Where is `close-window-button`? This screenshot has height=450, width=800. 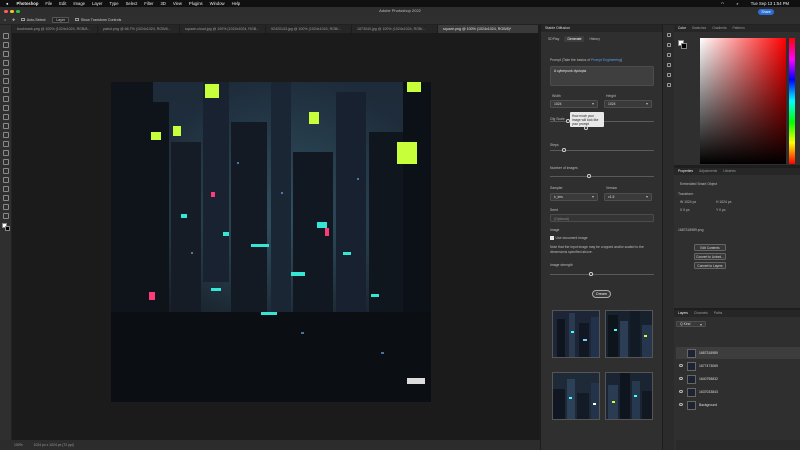 close-window-button is located at coordinates (6, 11).